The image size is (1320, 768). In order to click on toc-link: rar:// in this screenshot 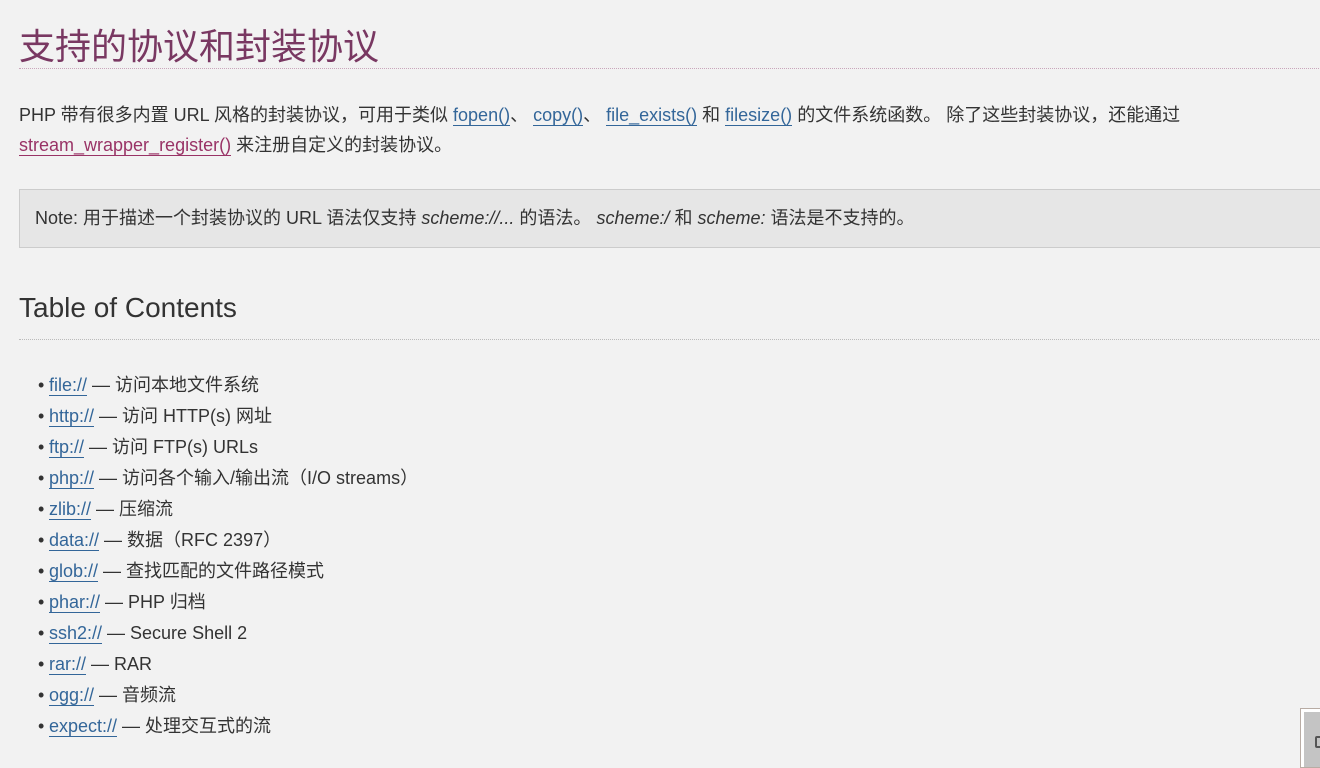, I will do `click(68, 664)`.